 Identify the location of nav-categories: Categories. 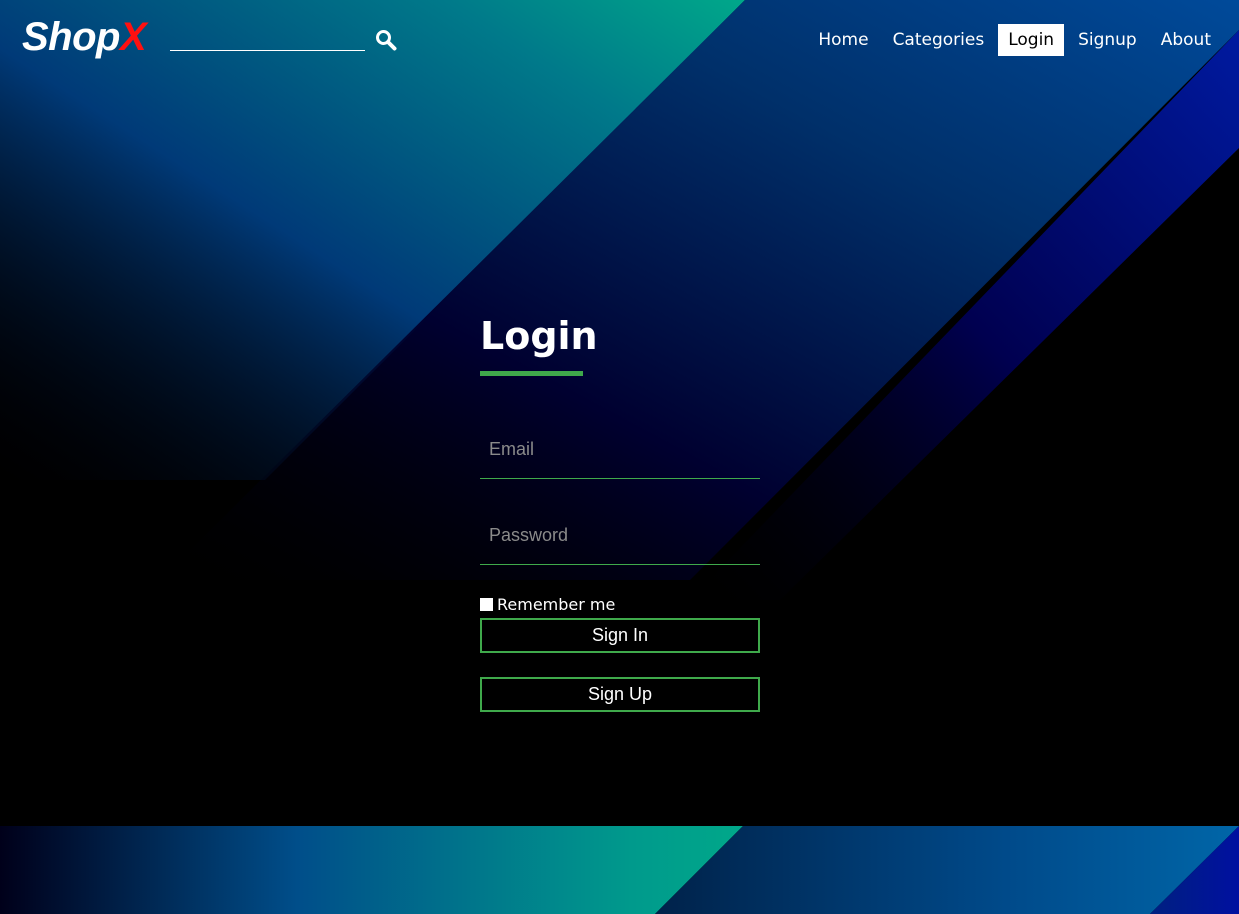
(939, 40).